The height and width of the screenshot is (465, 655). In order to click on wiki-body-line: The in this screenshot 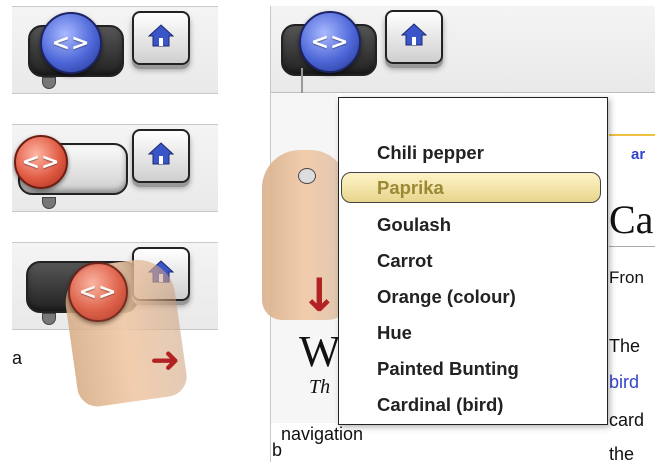, I will do `click(625, 346)`.